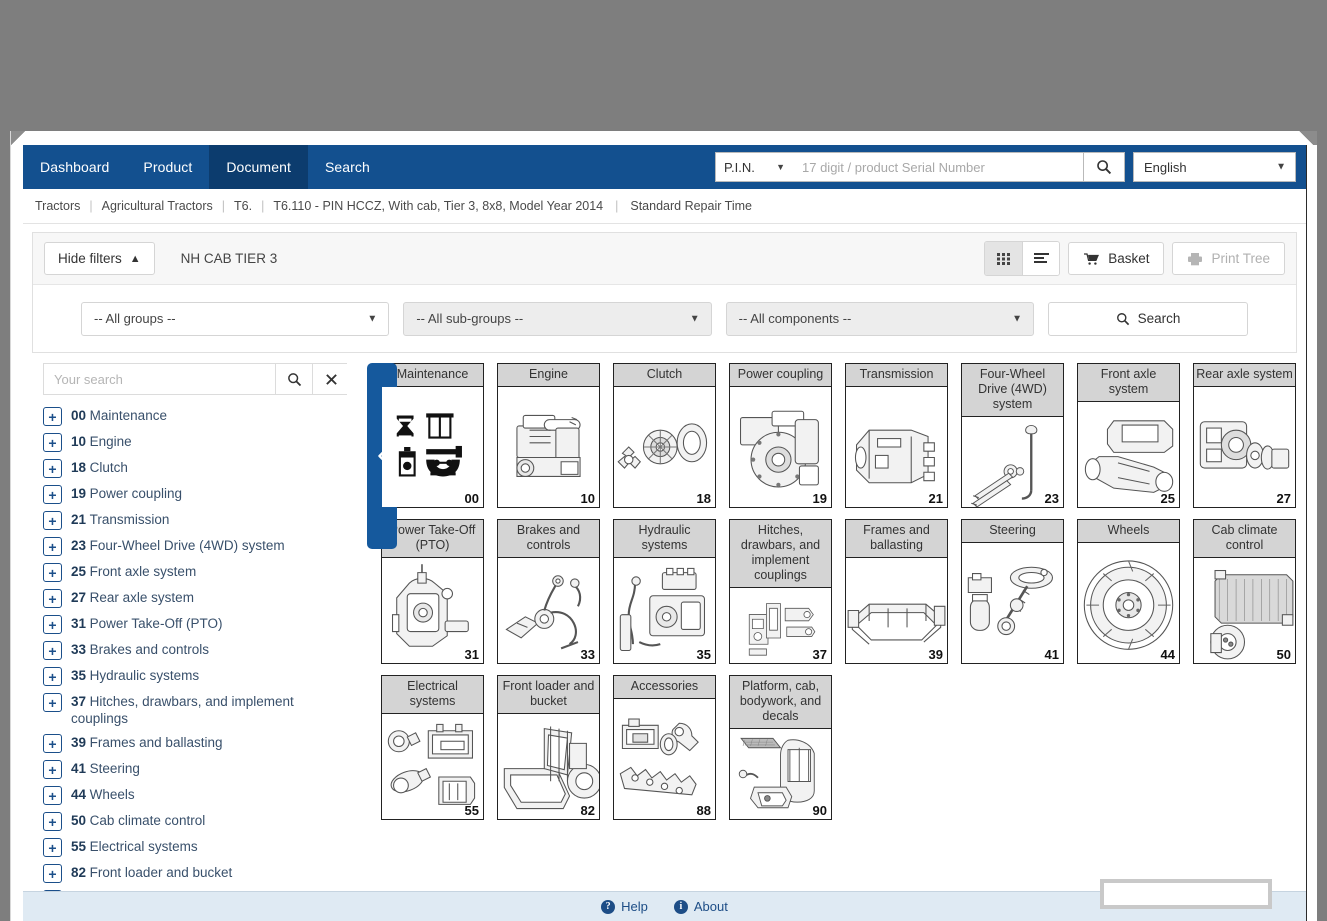  I want to click on tree-item-code: 35, so click(79, 675).